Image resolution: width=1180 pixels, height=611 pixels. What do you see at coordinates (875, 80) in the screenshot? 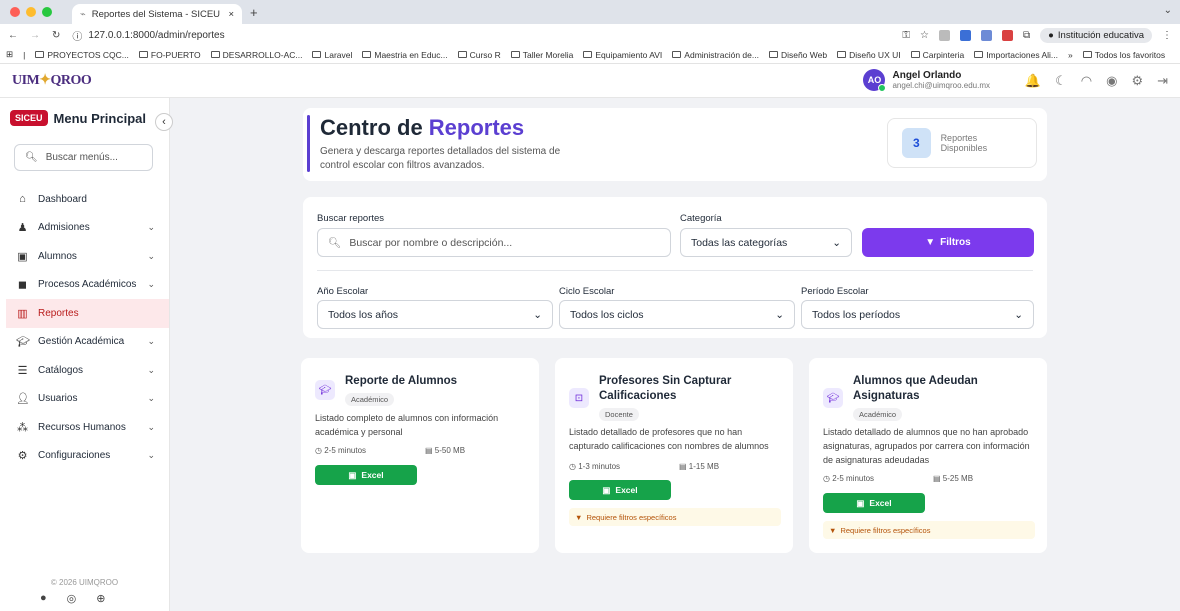
I see `avatar: AO` at bounding box center [875, 80].